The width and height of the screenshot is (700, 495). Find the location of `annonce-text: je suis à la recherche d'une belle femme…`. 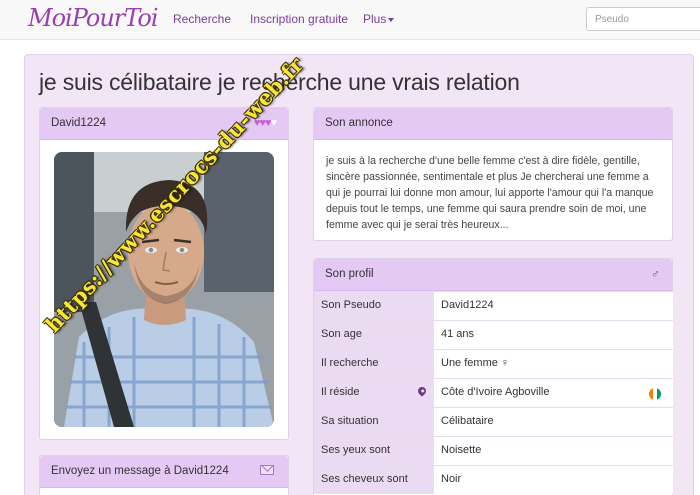

annonce-text: je suis à la recherche d'une belle femme… is located at coordinates (490, 193).